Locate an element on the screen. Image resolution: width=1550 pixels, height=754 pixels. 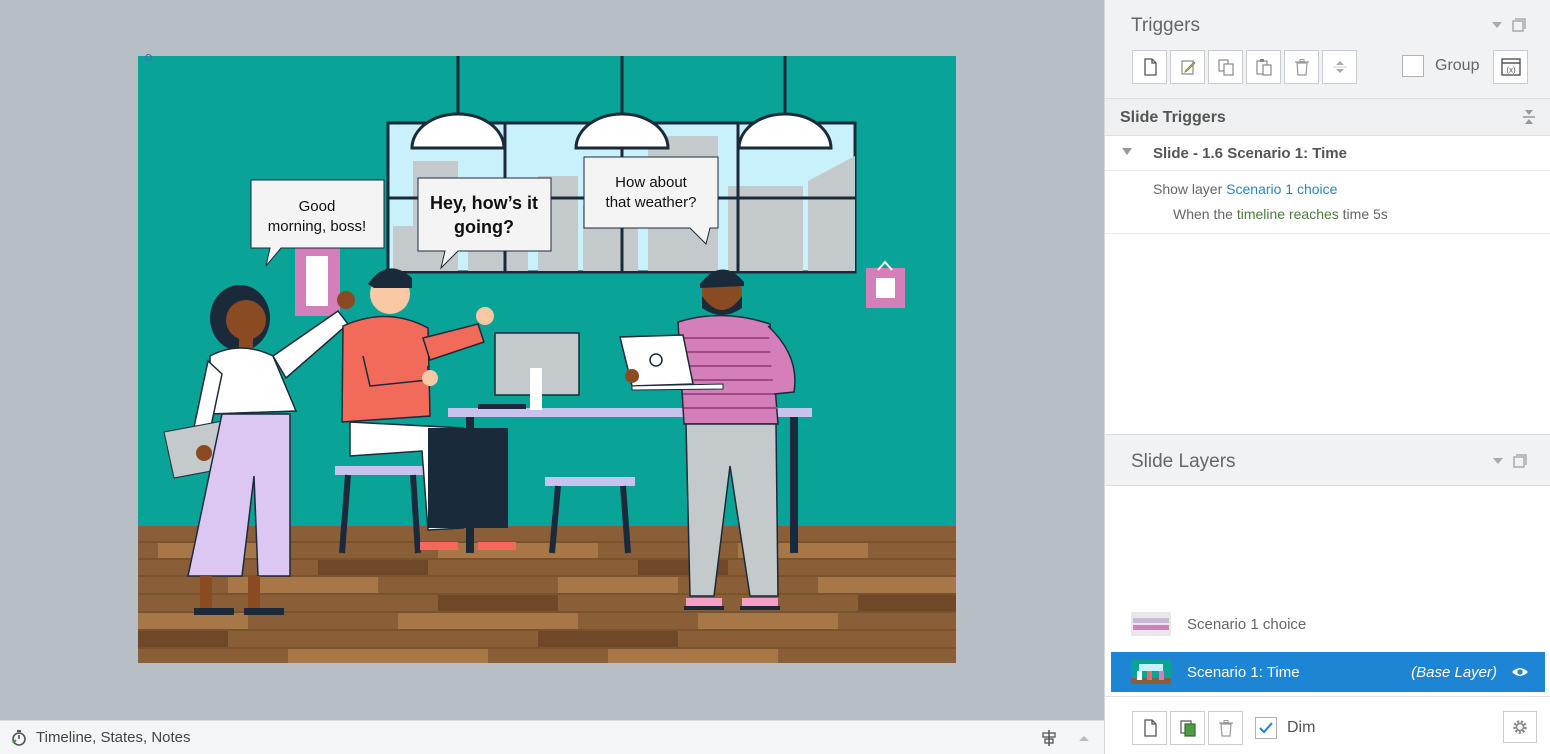
layers-toolbar: Dim is located at coordinates (1327, 725).